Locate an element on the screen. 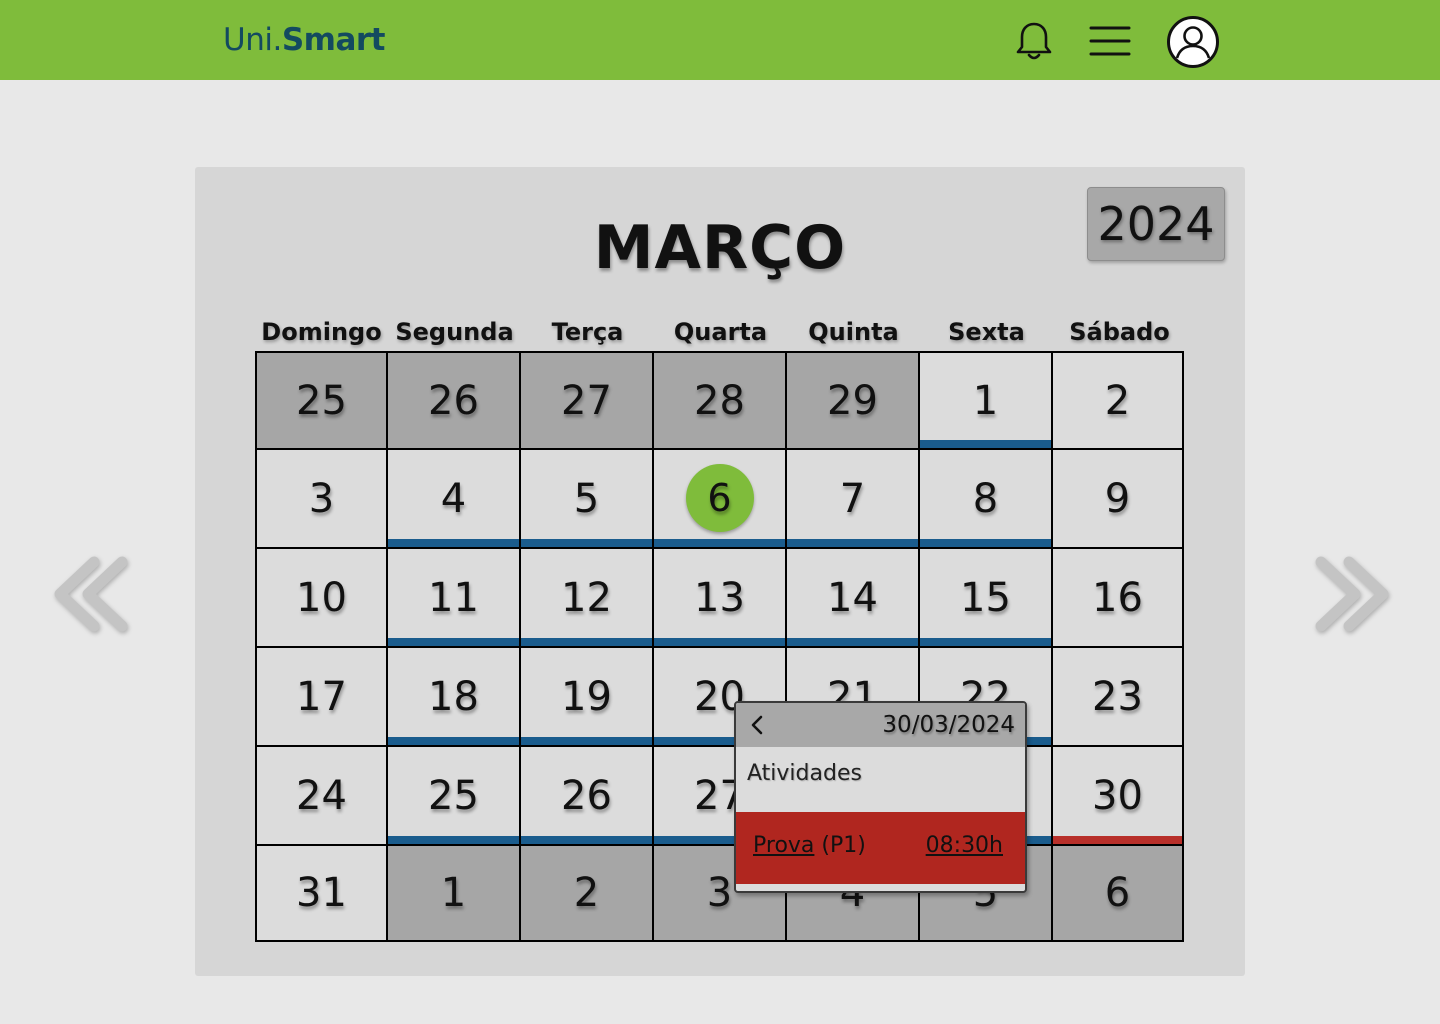  day-number: 5 is located at coordinates (586, 498).